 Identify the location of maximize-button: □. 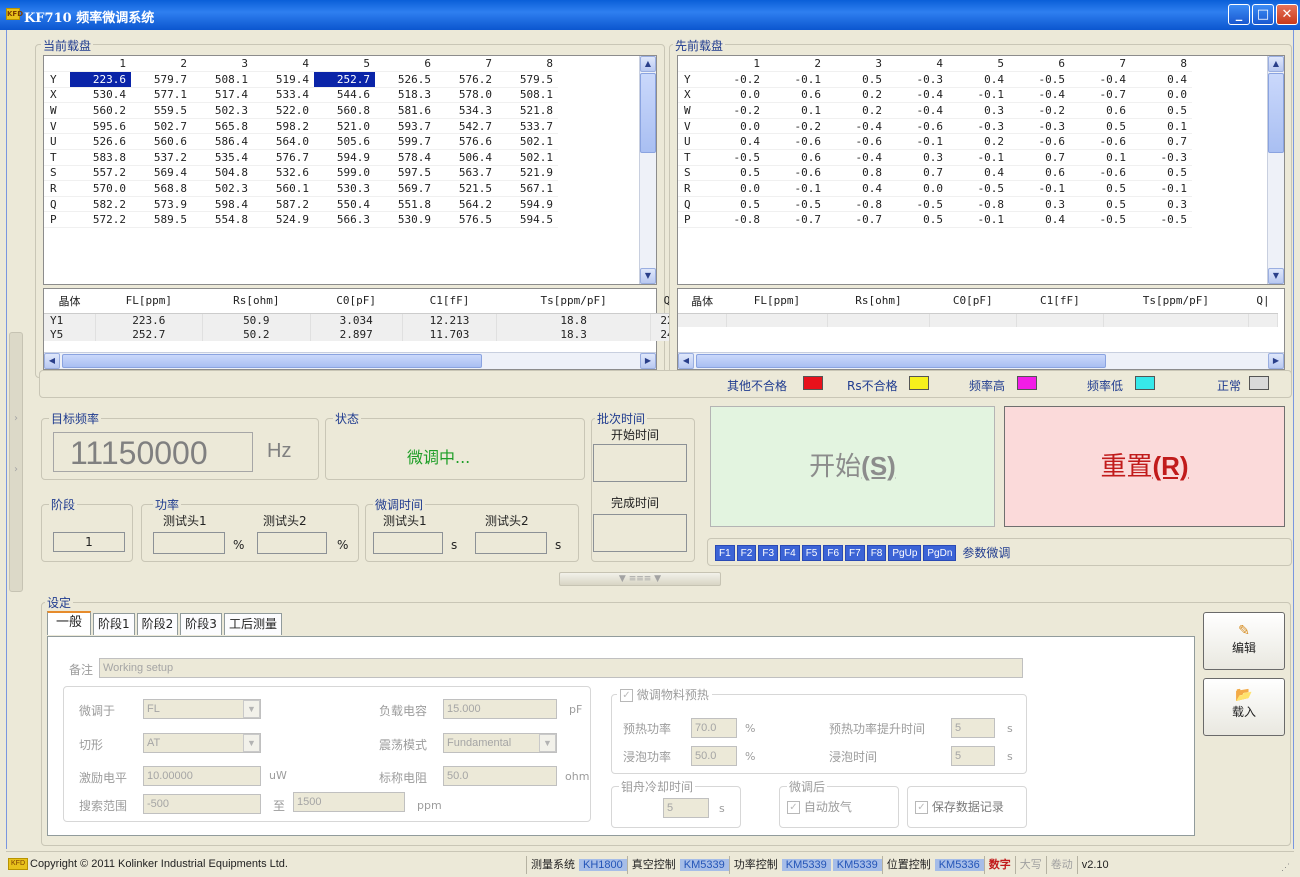
(1263, 14).